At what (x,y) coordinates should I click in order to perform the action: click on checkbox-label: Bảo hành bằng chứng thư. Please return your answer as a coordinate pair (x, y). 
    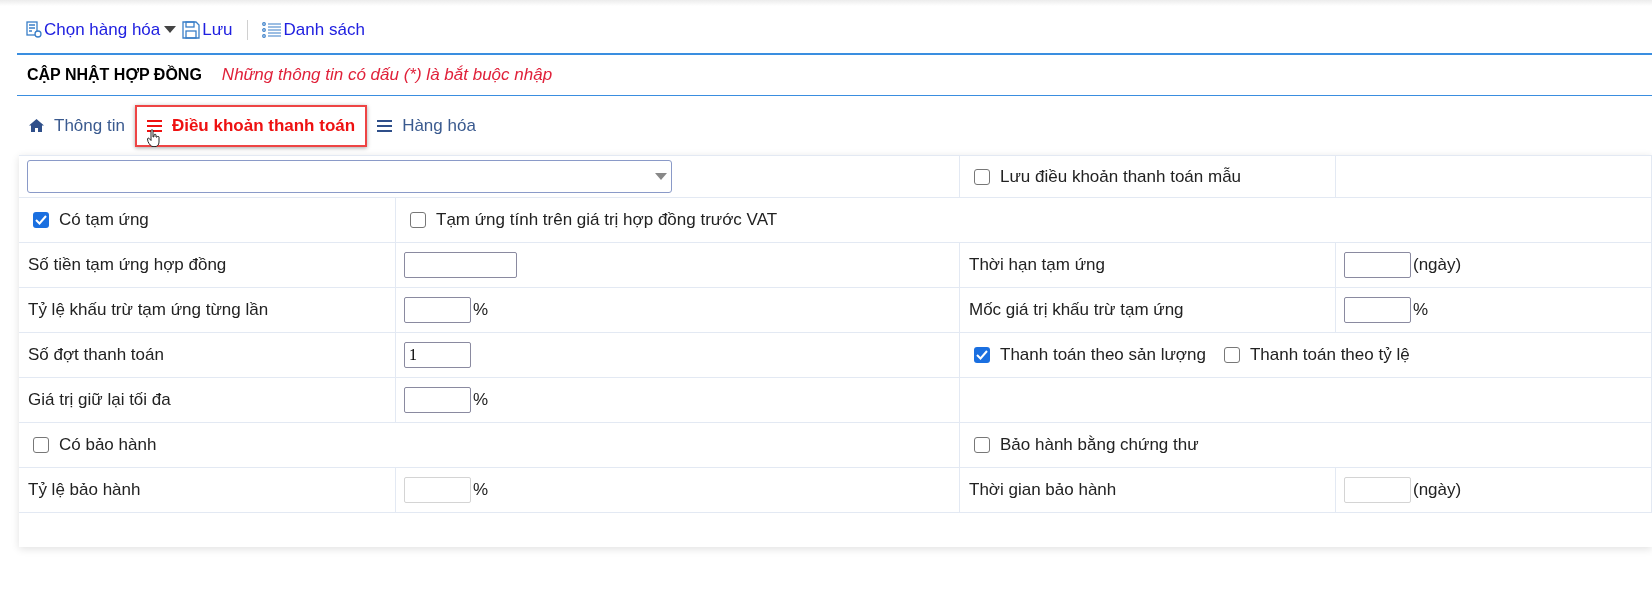
    Looking at the image, I should click on (1099, 445).